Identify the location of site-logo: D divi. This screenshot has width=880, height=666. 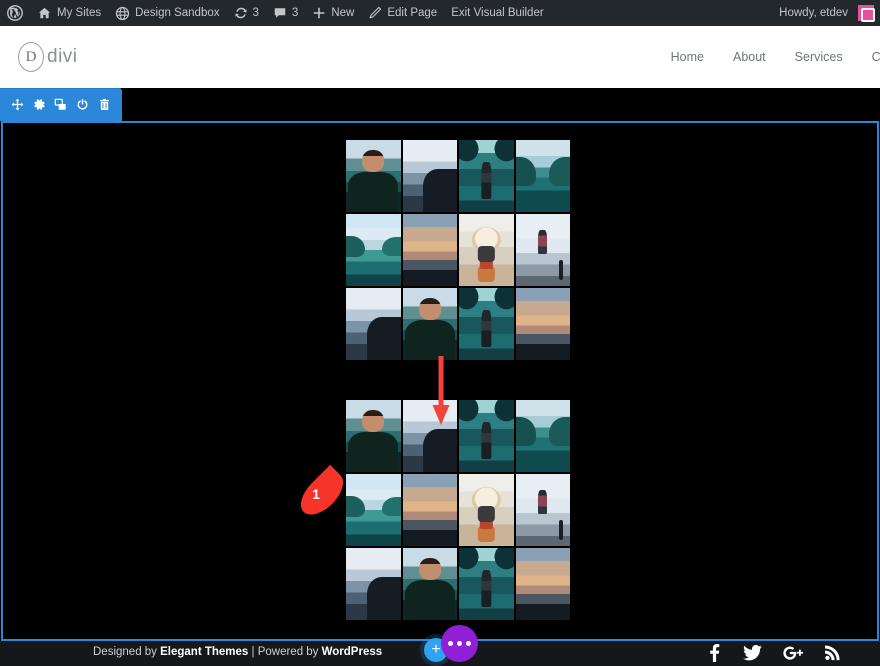
(48, 57).